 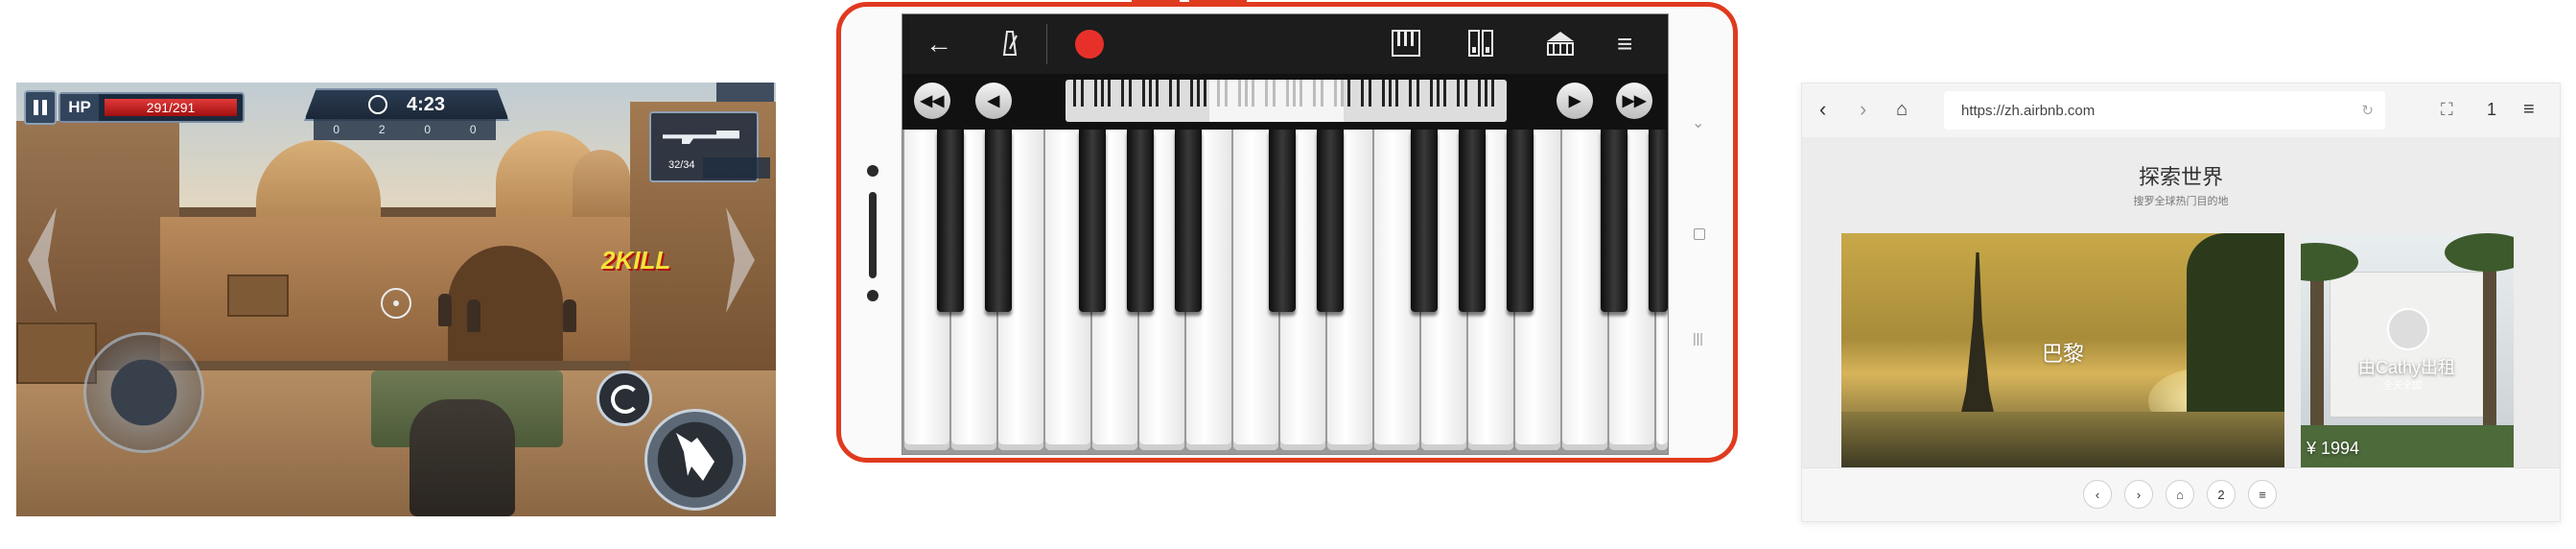 I want to click on movement-joystick, so click(x=143, y=392).